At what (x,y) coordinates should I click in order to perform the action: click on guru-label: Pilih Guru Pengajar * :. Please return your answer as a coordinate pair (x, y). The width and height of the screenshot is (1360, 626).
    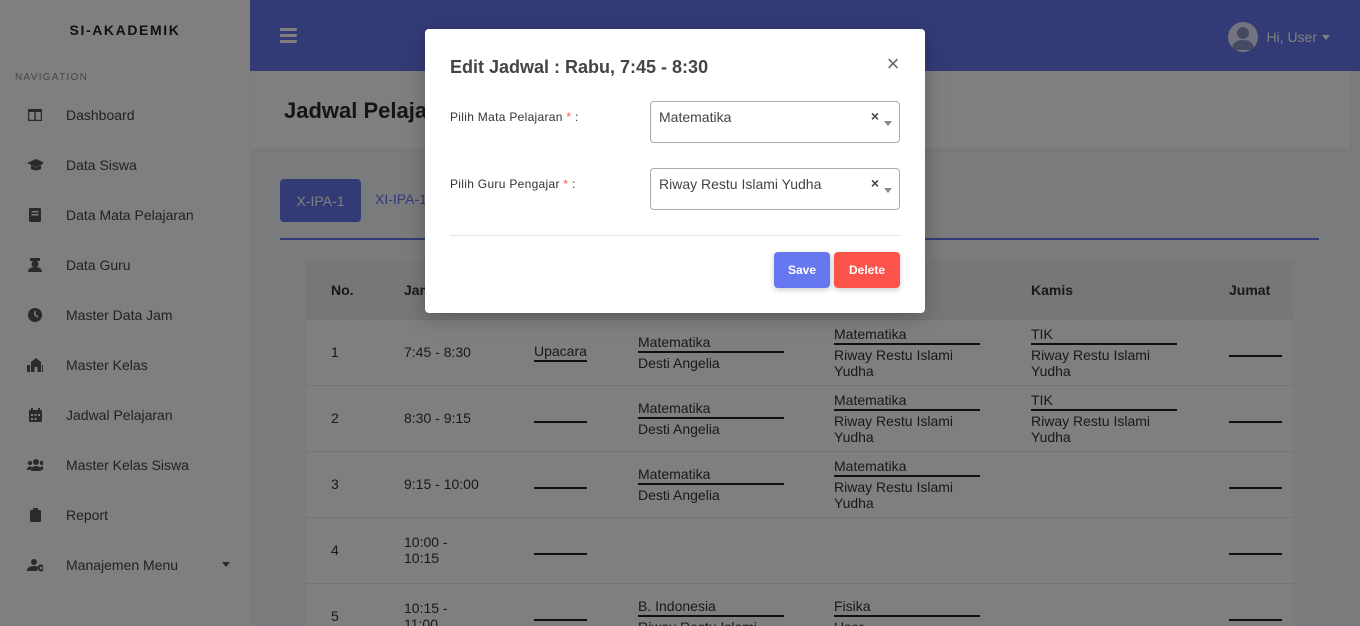
    Looking at the image, I should click on (513, 184).